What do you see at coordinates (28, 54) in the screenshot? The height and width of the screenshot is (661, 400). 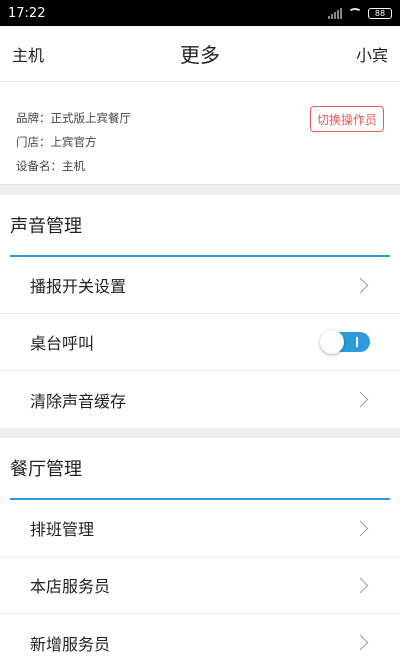 I see `host-button: 主机` at bounding box center [28, 54].